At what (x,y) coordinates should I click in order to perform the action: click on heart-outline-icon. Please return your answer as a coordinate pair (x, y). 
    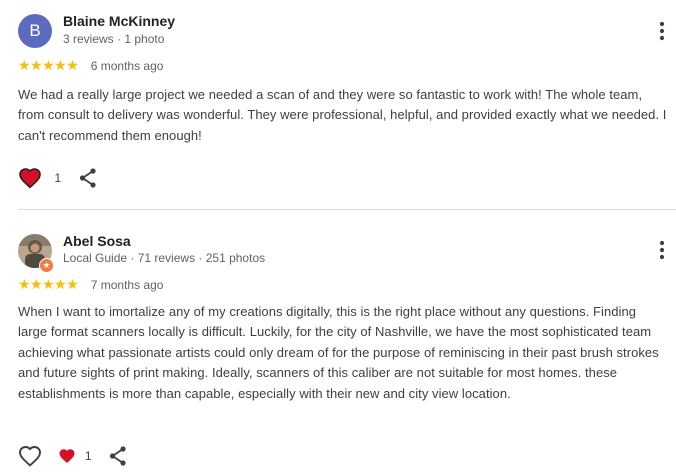
    Looking at the image, I should click on (30, 456).